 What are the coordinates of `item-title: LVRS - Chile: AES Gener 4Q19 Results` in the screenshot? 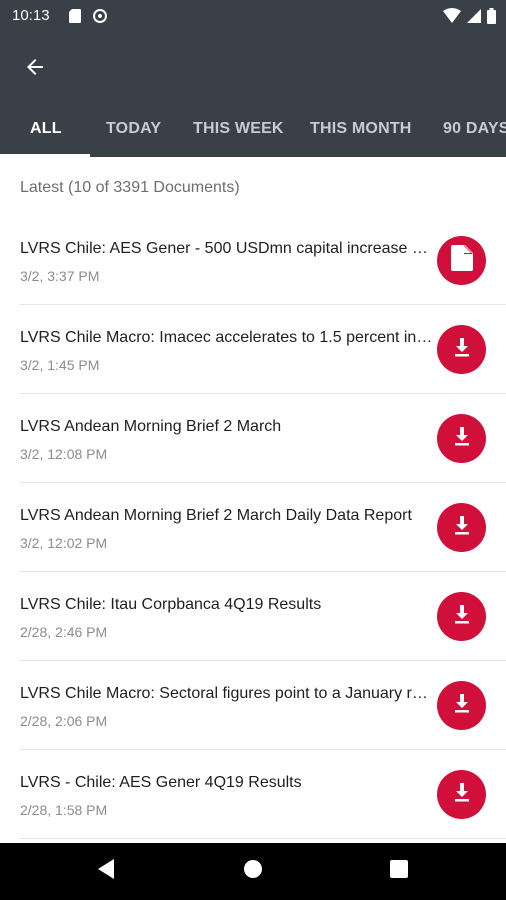 It's located at (161, 782).